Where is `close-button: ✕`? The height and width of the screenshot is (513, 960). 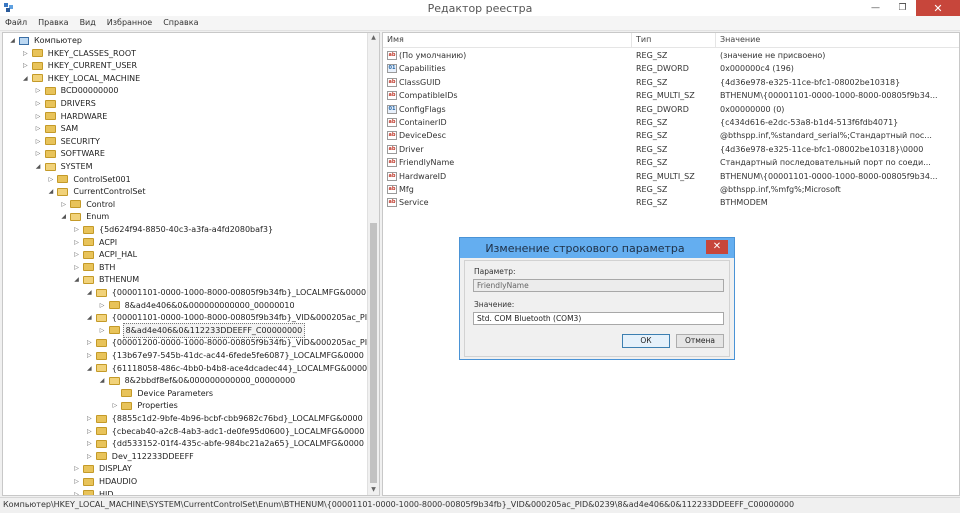 close-button: ✕ is located at coordinates (938, 8).